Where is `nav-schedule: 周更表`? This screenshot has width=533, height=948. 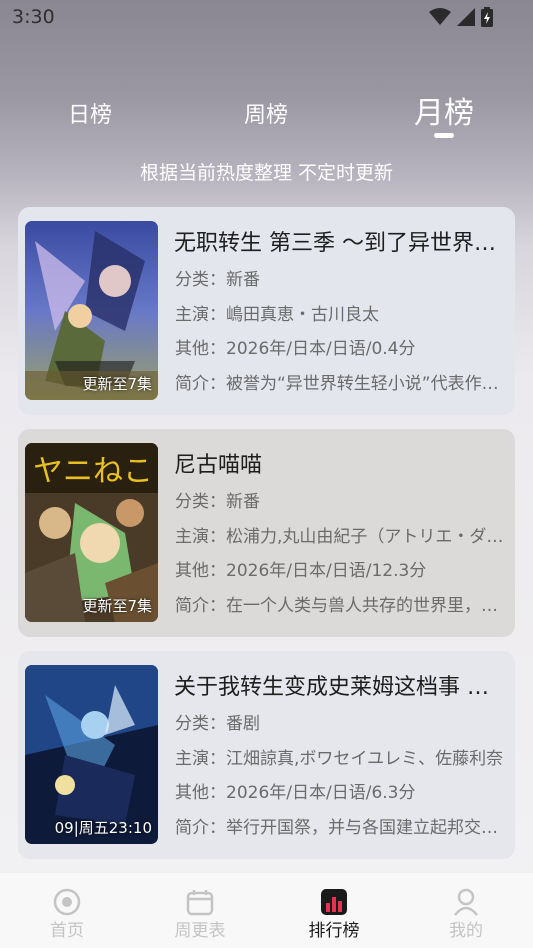
nav-schedule: 周更表 is located at coordinates (200, 910).